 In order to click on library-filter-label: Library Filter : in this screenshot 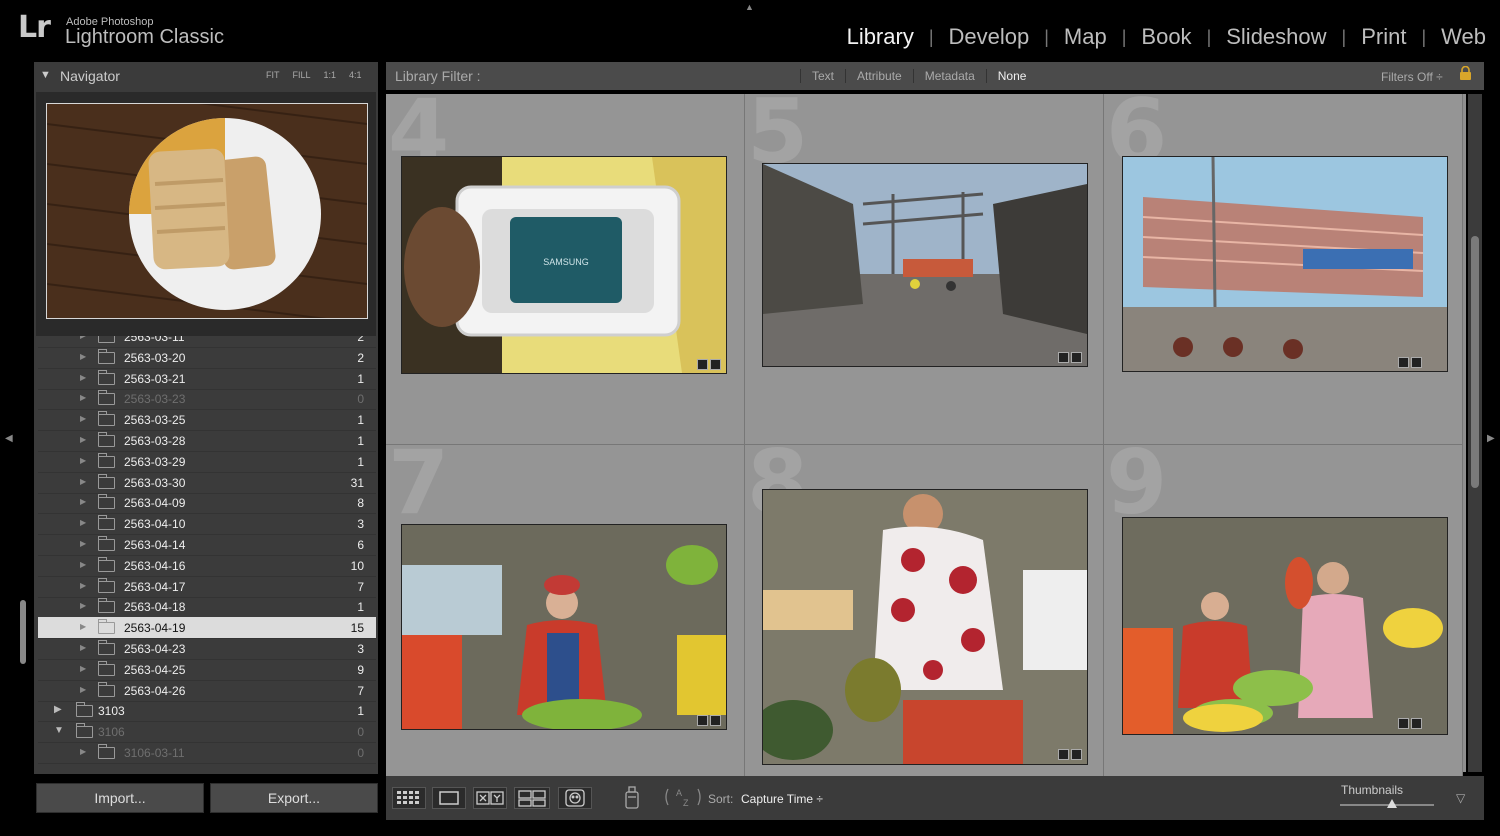, I will do `click(438, 76)`.